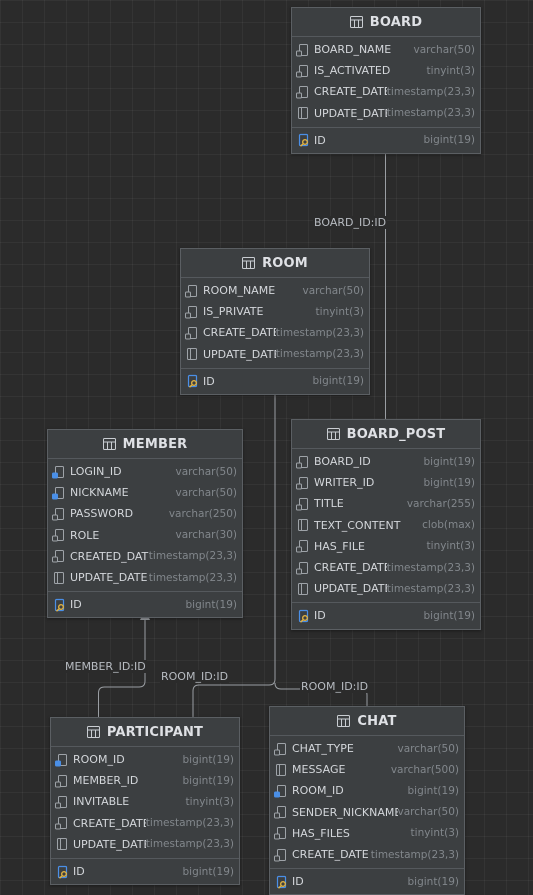 The image size is (533, 895). I want to click on column-name: BOARD_NAME, so click(353, 50).